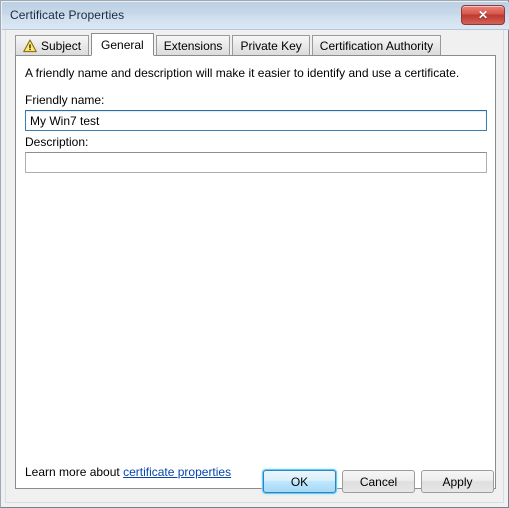 This screenshot has height=508, width=509. I want to click on close-icon: ✕, so click(483, 15).